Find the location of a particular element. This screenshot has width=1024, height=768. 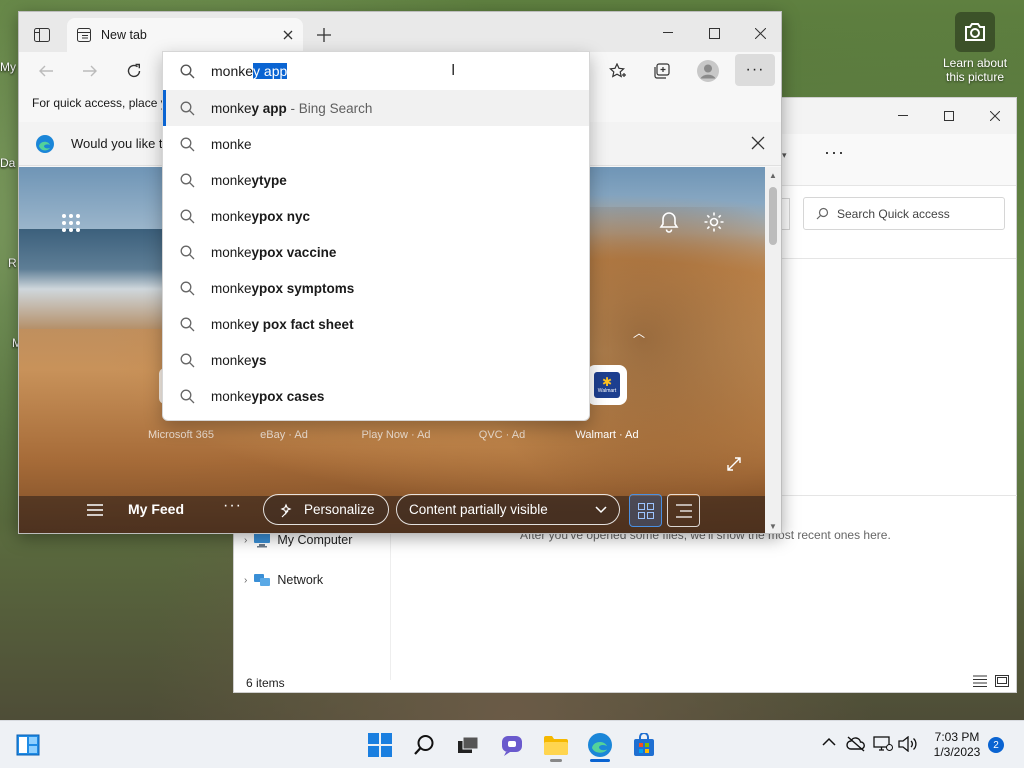

suggestion-item: monke ys is located at coordinates (376, 360).